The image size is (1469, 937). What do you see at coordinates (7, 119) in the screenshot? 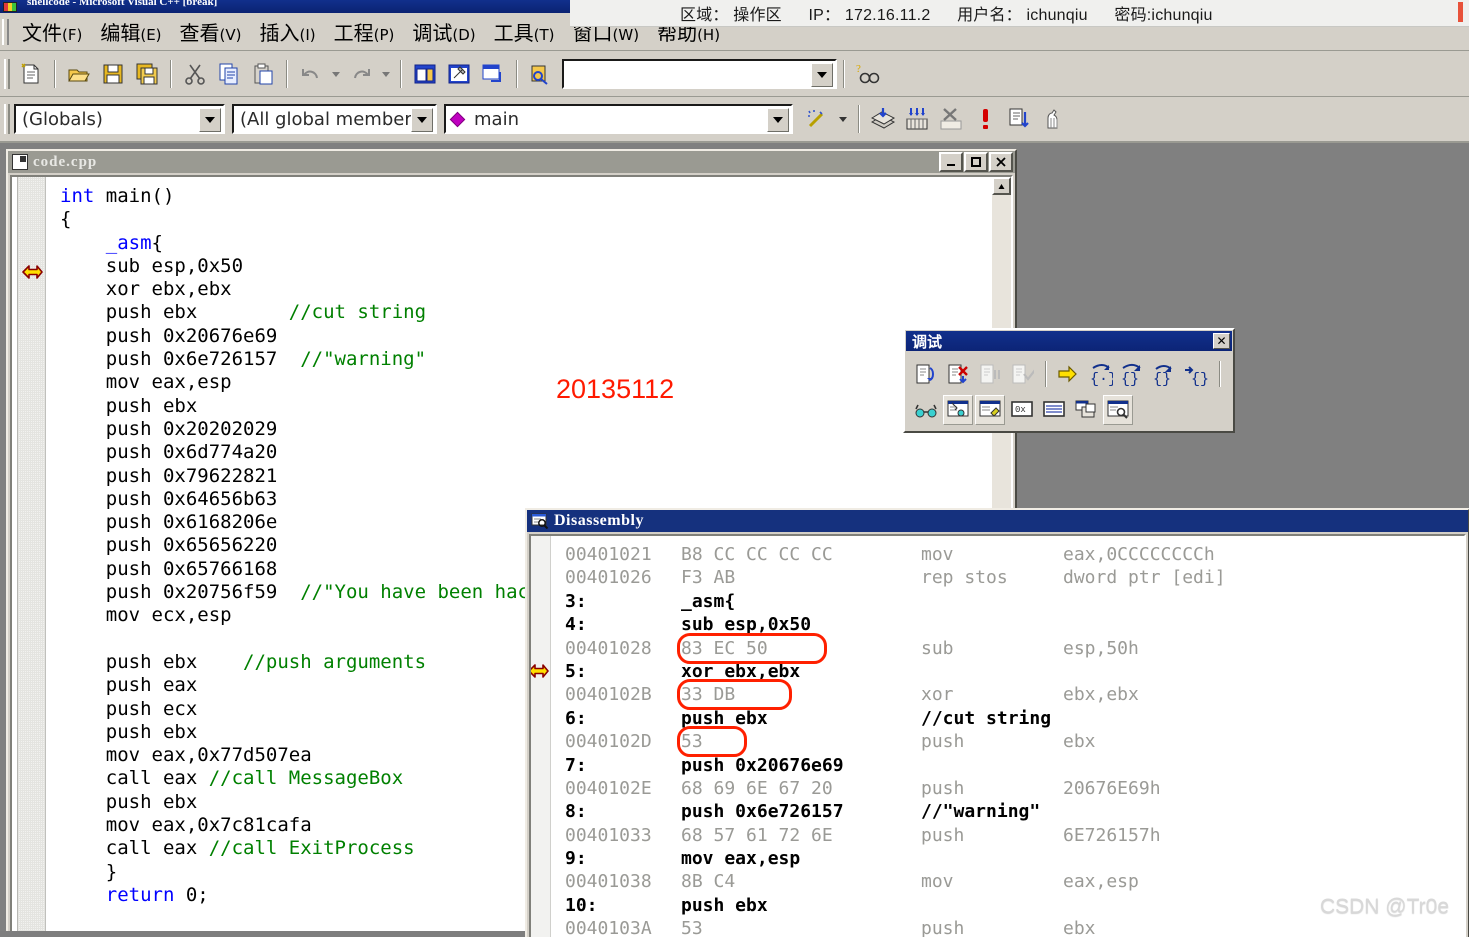
I see `wizardbar-grip` at bounding box center [7, 119].